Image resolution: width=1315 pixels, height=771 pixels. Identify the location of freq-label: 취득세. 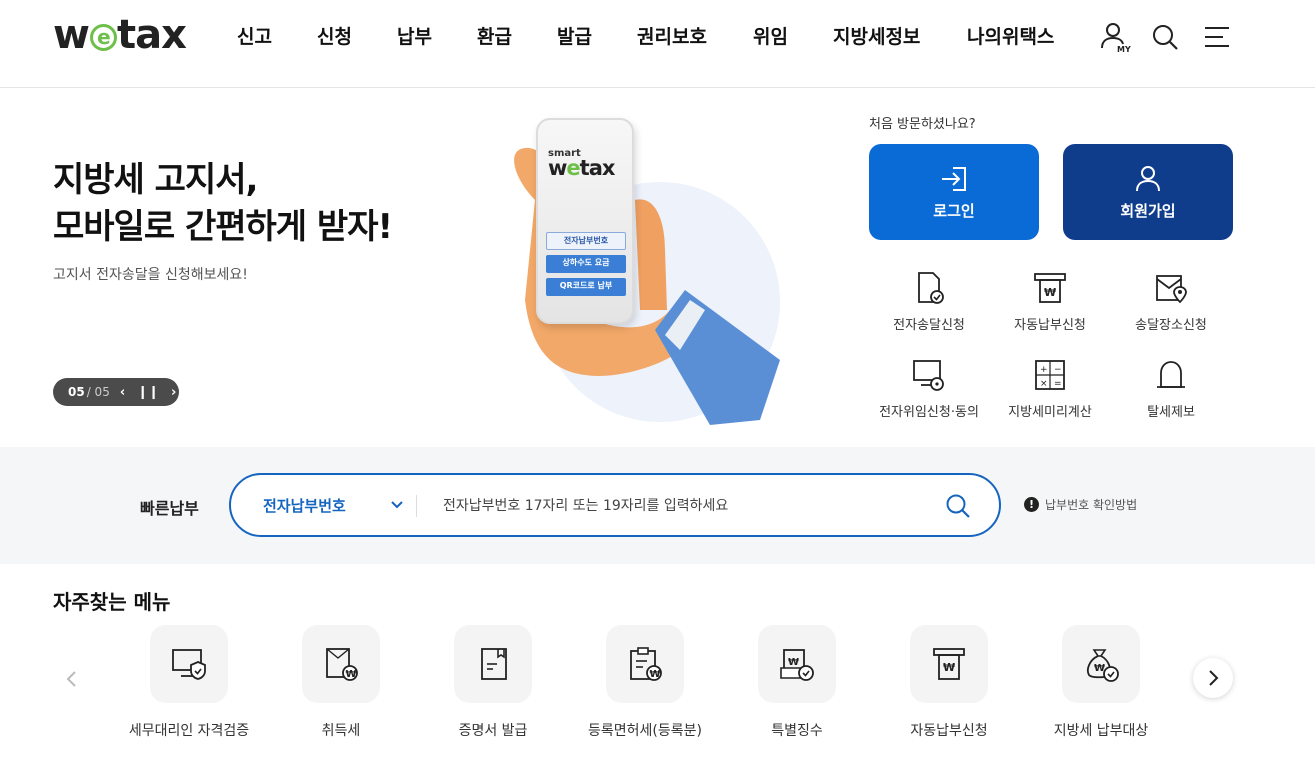
(341, 731).